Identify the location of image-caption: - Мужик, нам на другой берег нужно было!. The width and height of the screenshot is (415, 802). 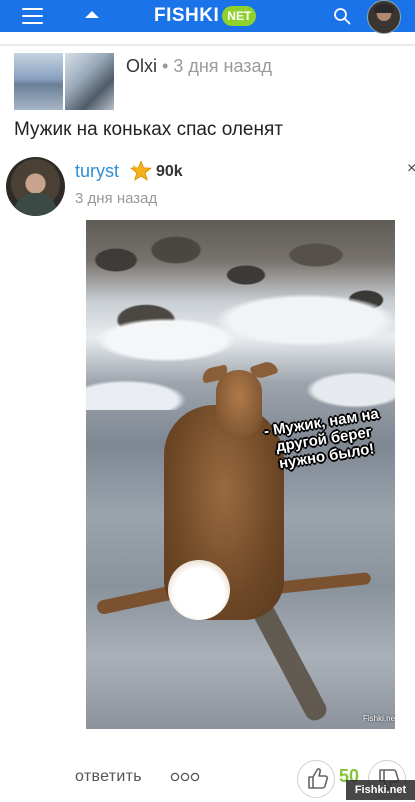
(321, 439).